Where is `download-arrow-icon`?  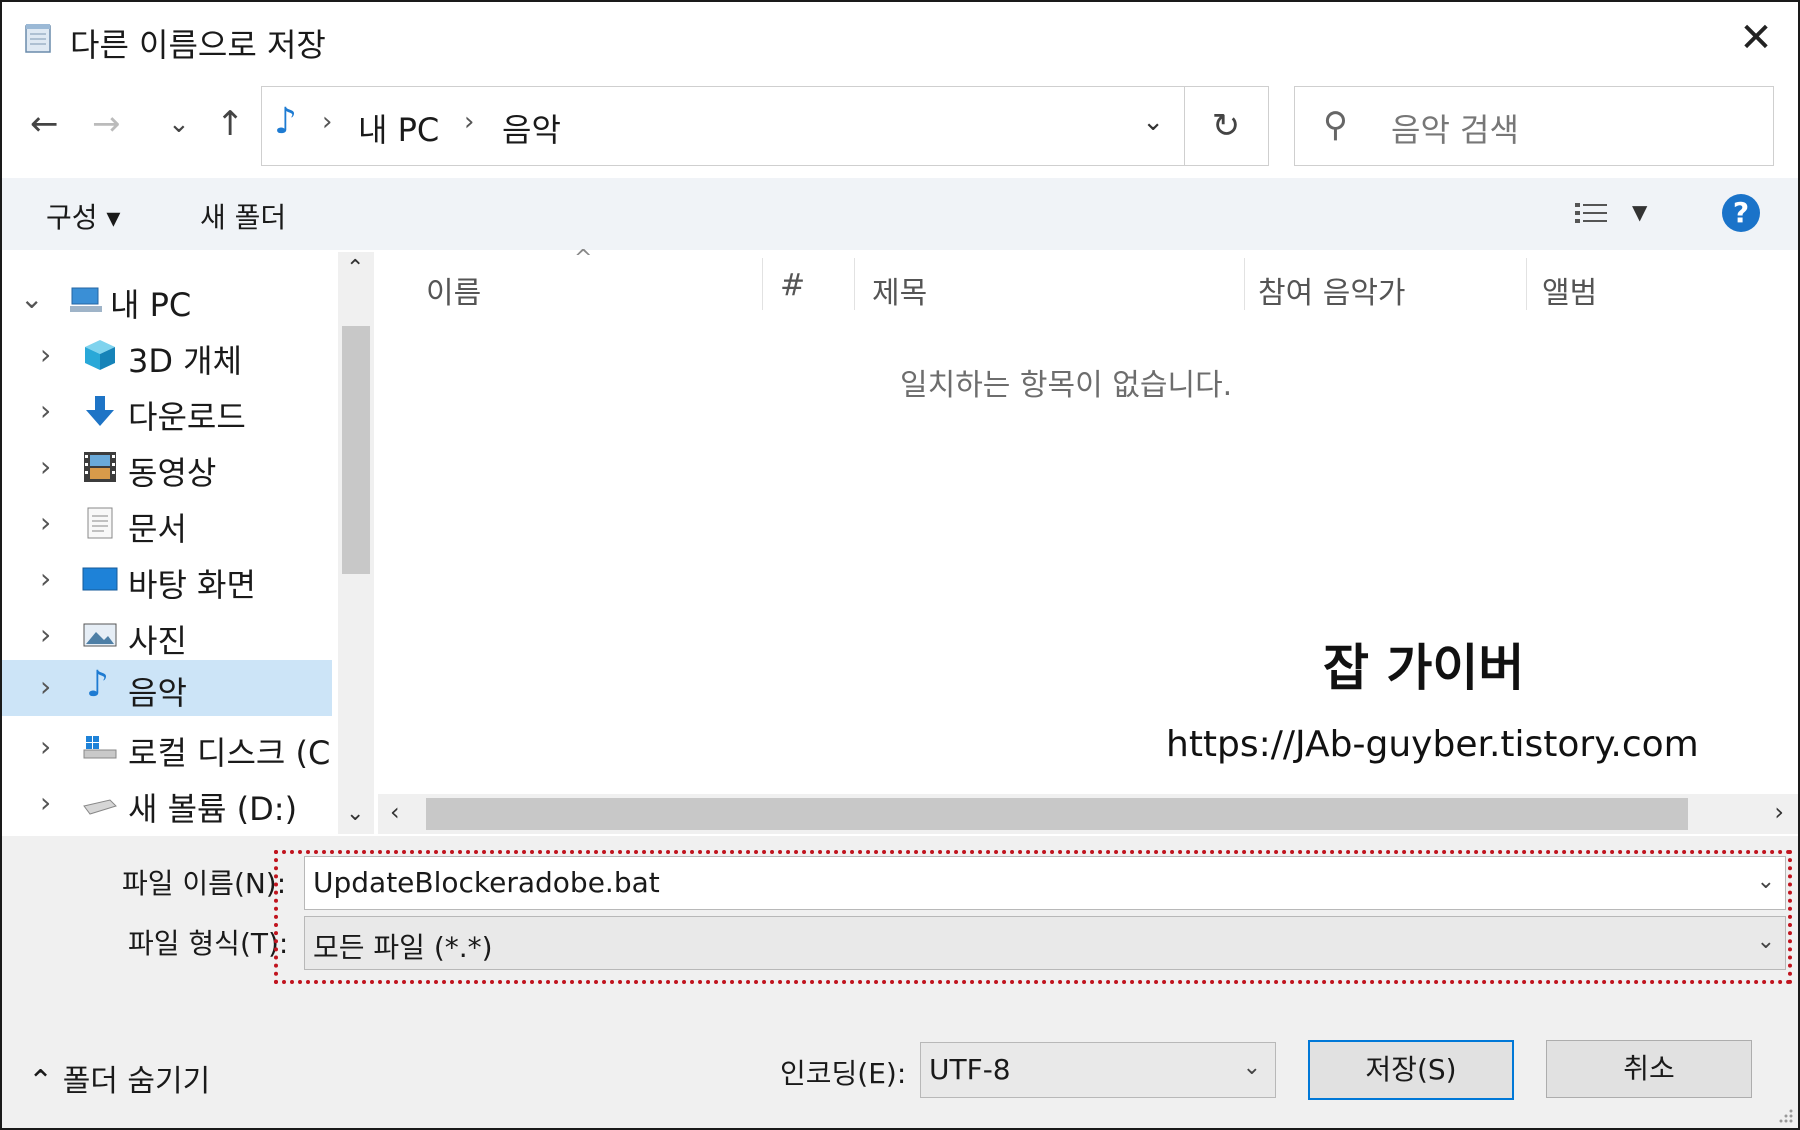 download-arrow-icon is located at coordinates (100, 411).